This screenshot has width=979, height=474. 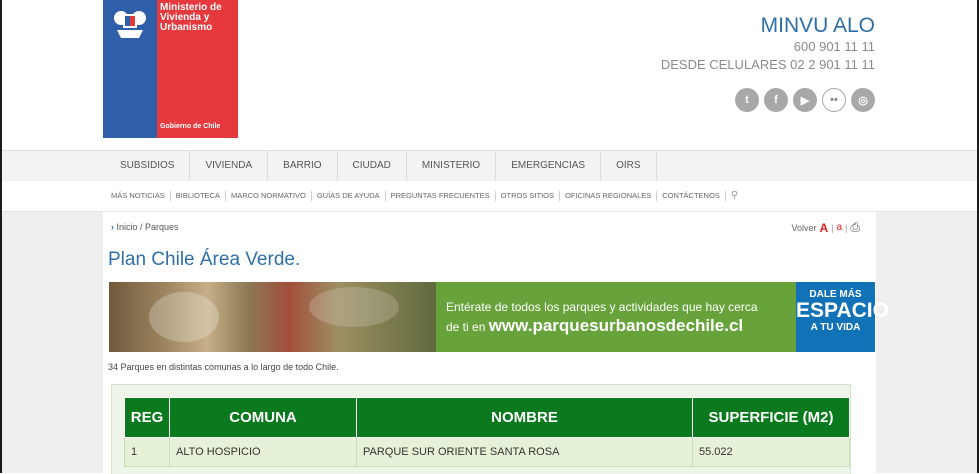 I want to click on banner-url: www.parquesurbanosdechile.cl, so click(x=616, y=325).